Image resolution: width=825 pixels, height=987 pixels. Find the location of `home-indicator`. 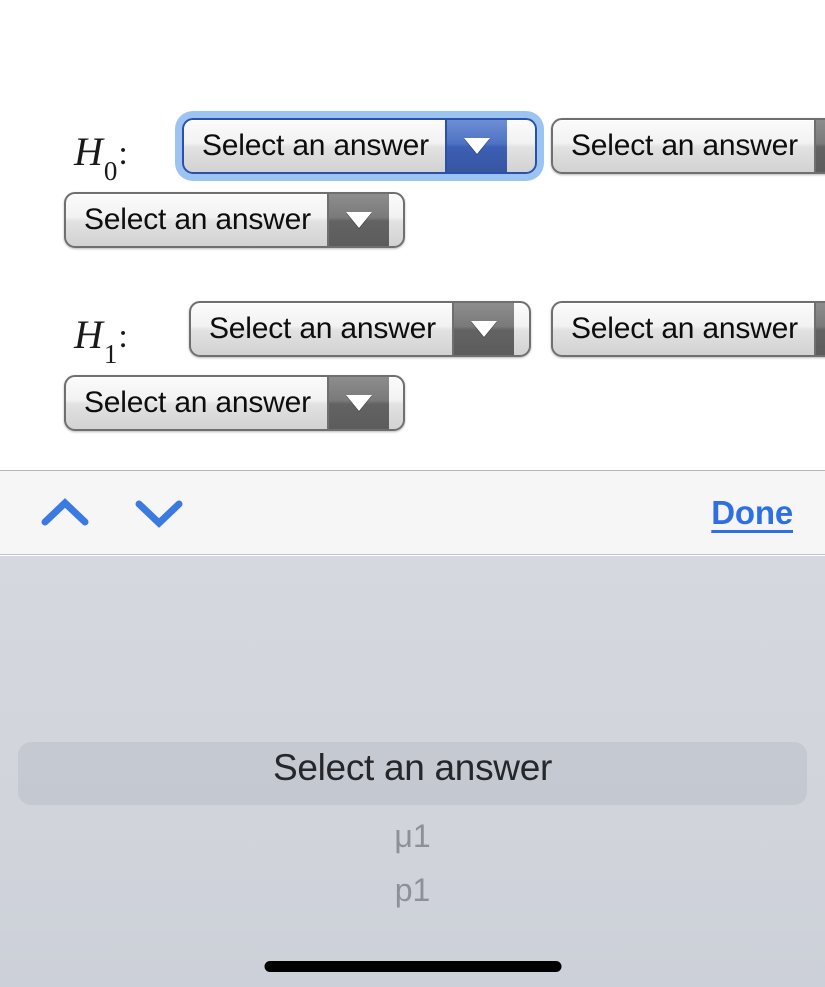

home-indicator is located at coordinates (412, 966).